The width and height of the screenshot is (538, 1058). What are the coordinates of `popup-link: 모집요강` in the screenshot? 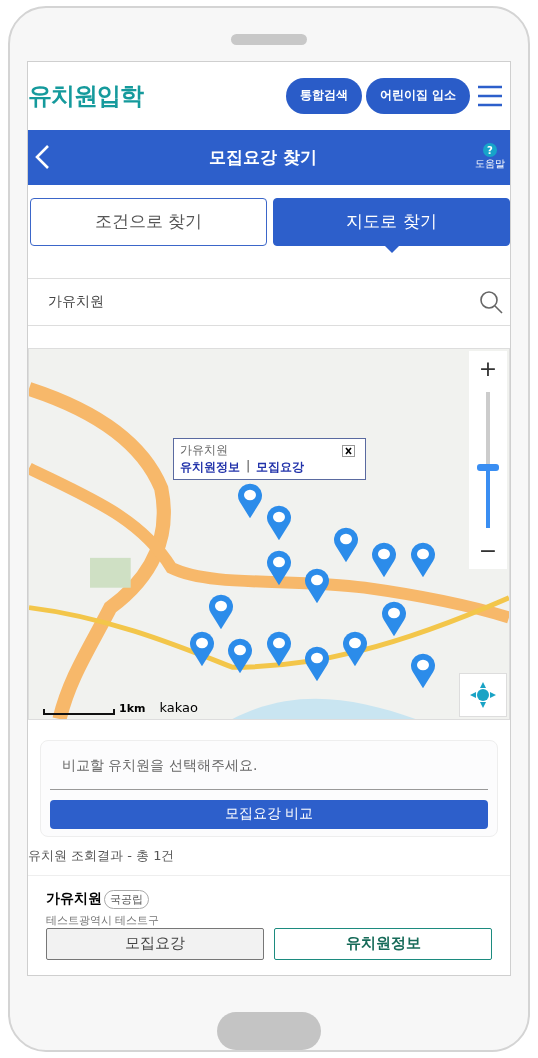 It's located at (280, 467).